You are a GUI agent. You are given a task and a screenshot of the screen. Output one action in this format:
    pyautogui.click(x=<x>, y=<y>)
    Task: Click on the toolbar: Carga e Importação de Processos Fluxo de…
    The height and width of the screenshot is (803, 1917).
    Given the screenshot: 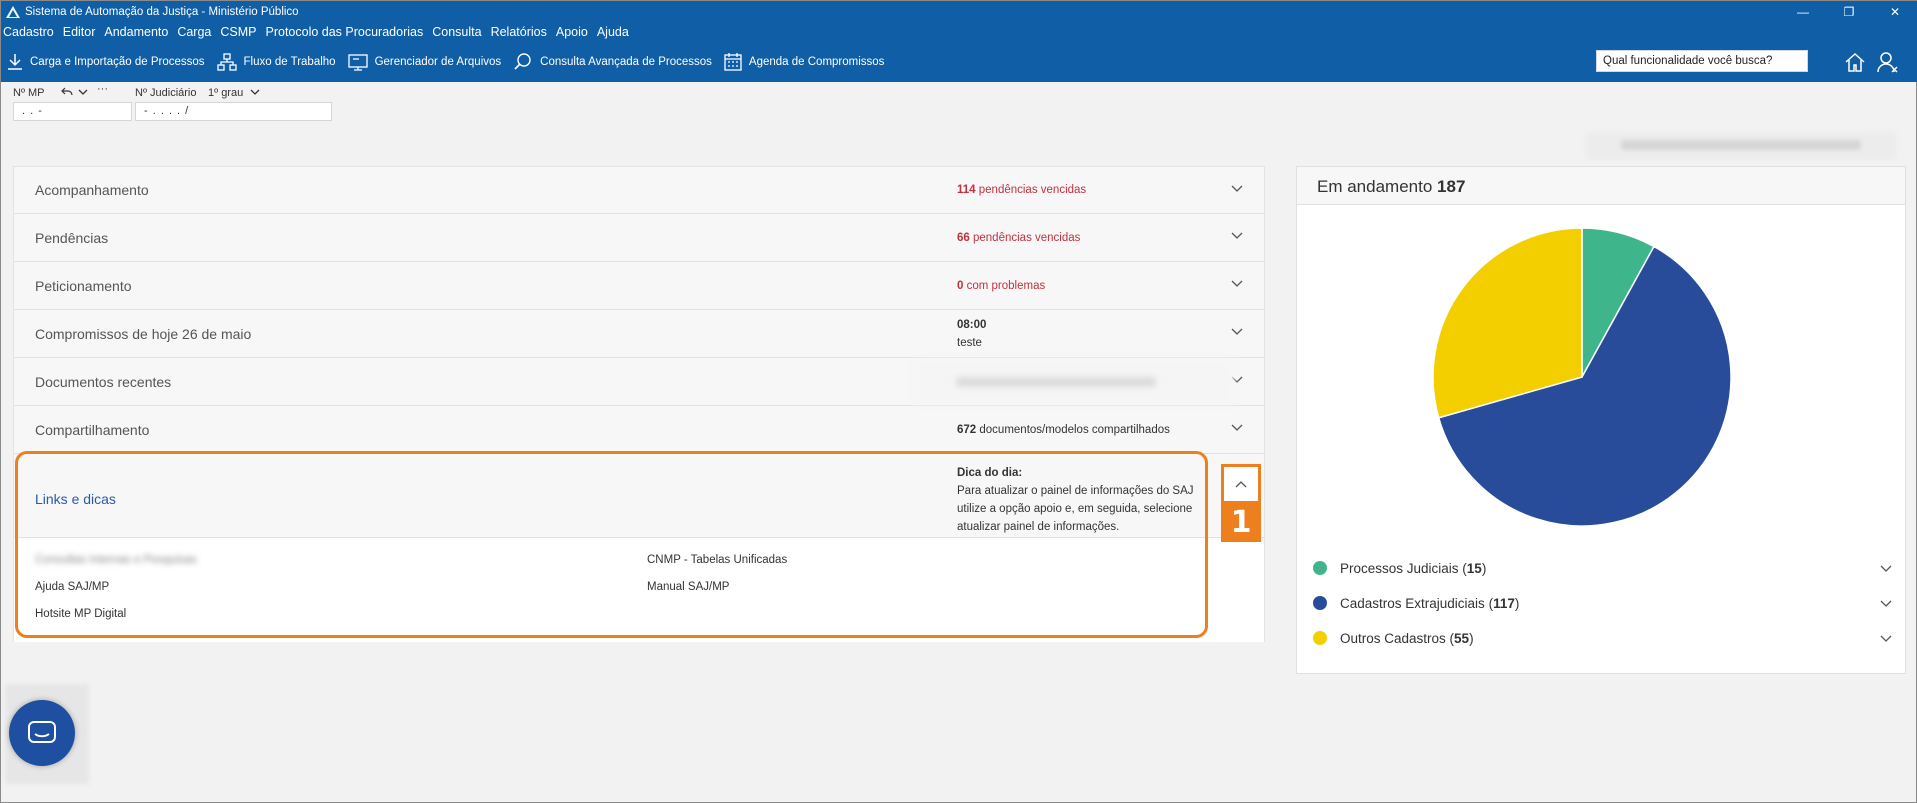 What is the action you would take?
    pyautogui.click(x=959, y=61)
    